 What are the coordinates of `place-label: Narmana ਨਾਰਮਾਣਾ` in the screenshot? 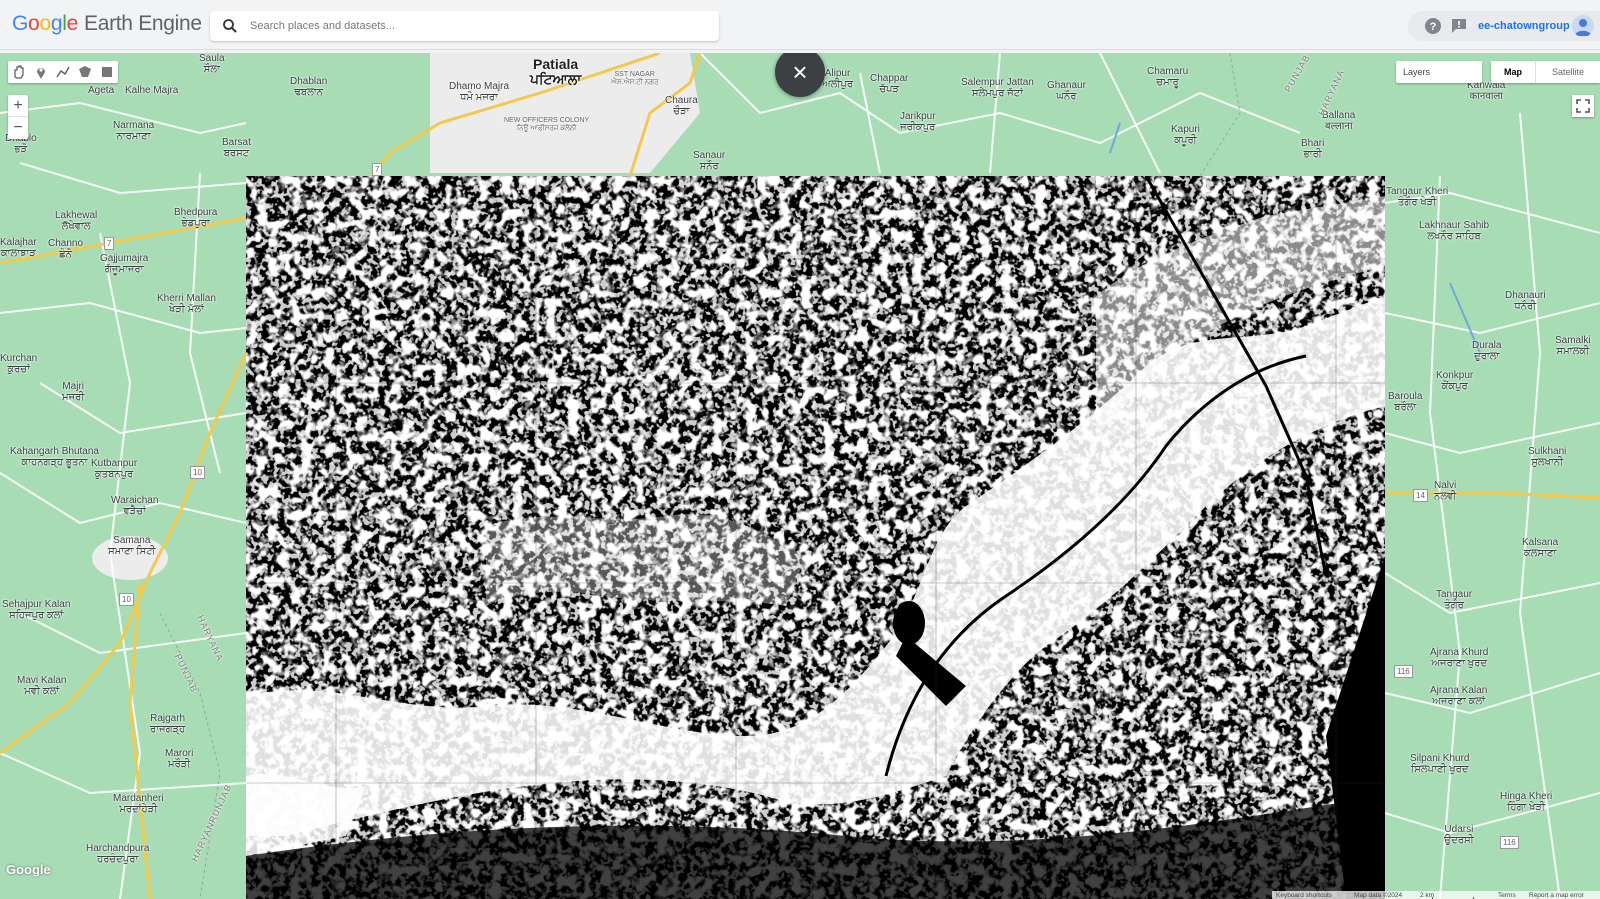 It's located at (134, 131).